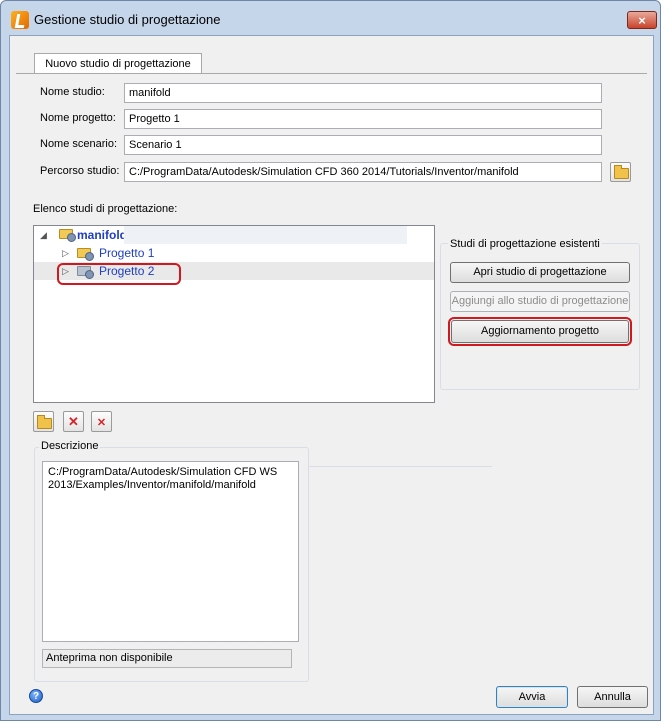 The height and width of the screenshot is (725, 669). I want to click on scenario-name-label: Nome scenario:, so click(79, 144).